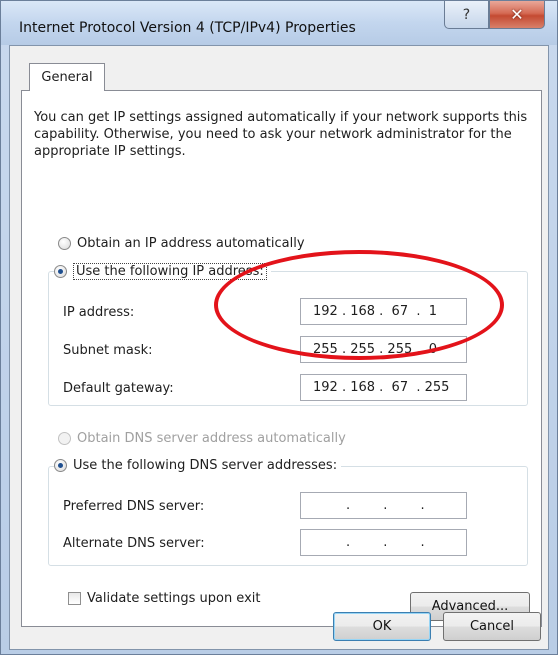  What do you see at coordinates (118, 388) in the screenshot?
I see `default-gateway-label: Default gateway:` at bounding box center [118, 388].